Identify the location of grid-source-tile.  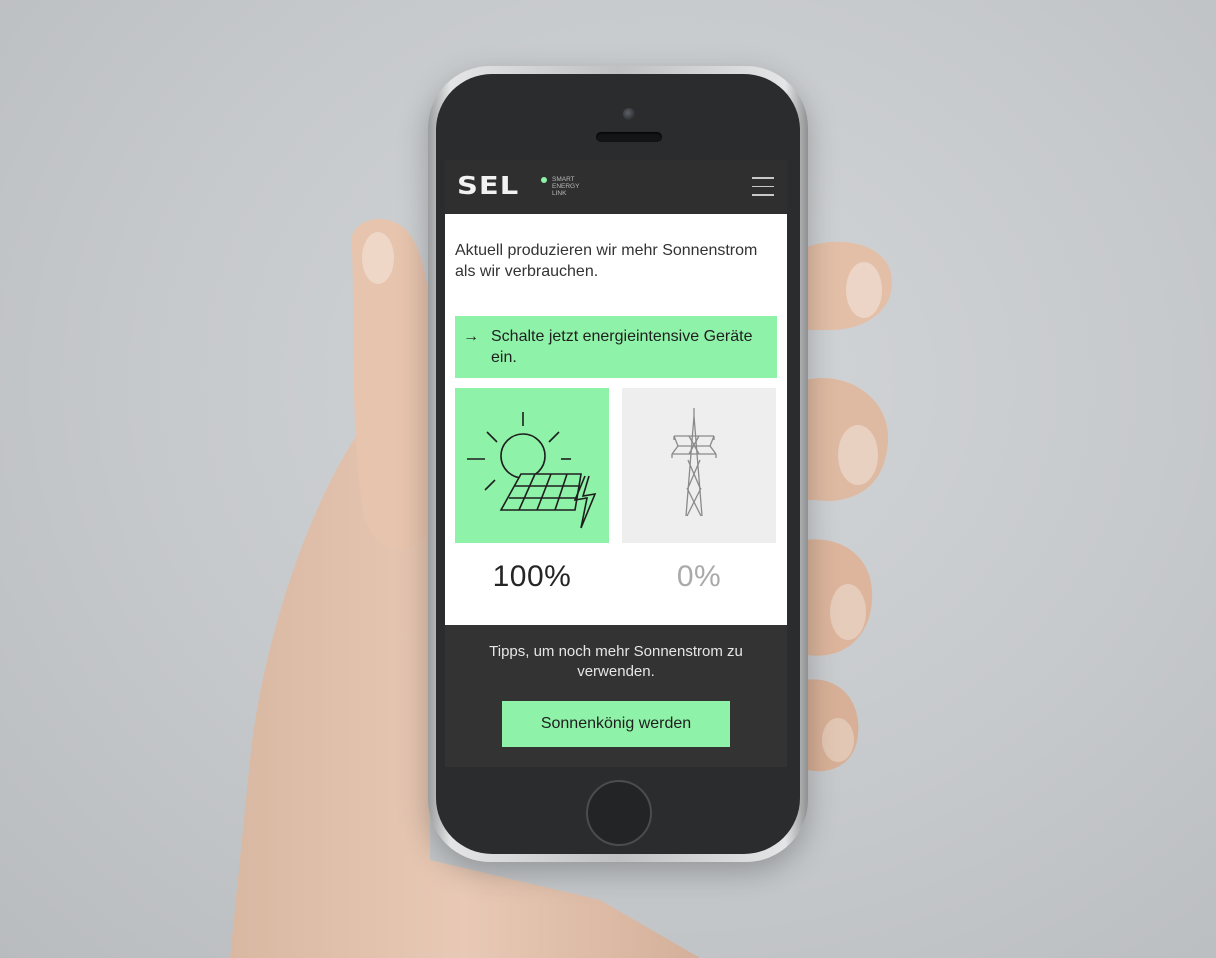
(699, 465).